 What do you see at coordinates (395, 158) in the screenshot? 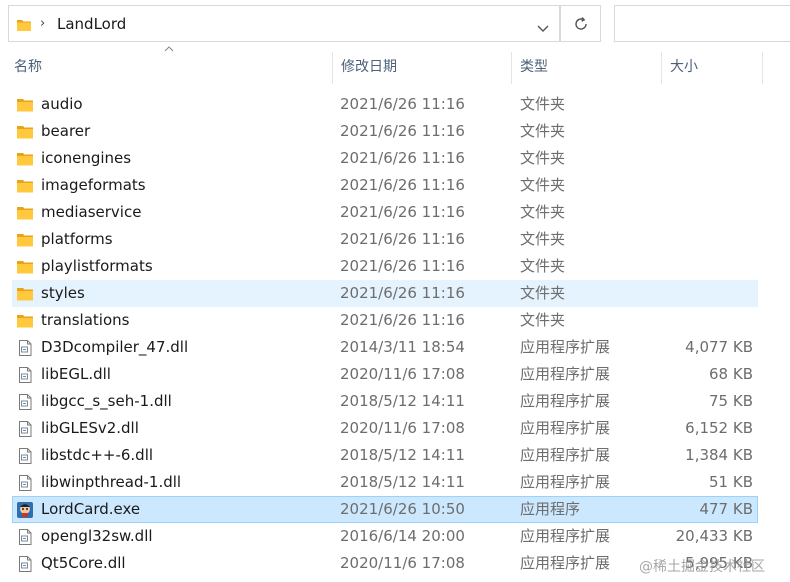
I see `folder-row: iconengines 2021/6/26 11:16 文件夹` at bounding box center [395, 158].